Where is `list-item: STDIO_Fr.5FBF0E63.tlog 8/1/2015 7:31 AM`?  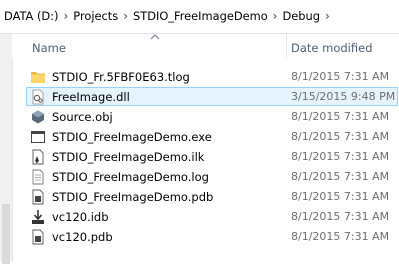
list-item: STDIO_Fr.5FBF0E63.tlog 8/1/2015 7:31 AM is located at coordinates (205, 77).